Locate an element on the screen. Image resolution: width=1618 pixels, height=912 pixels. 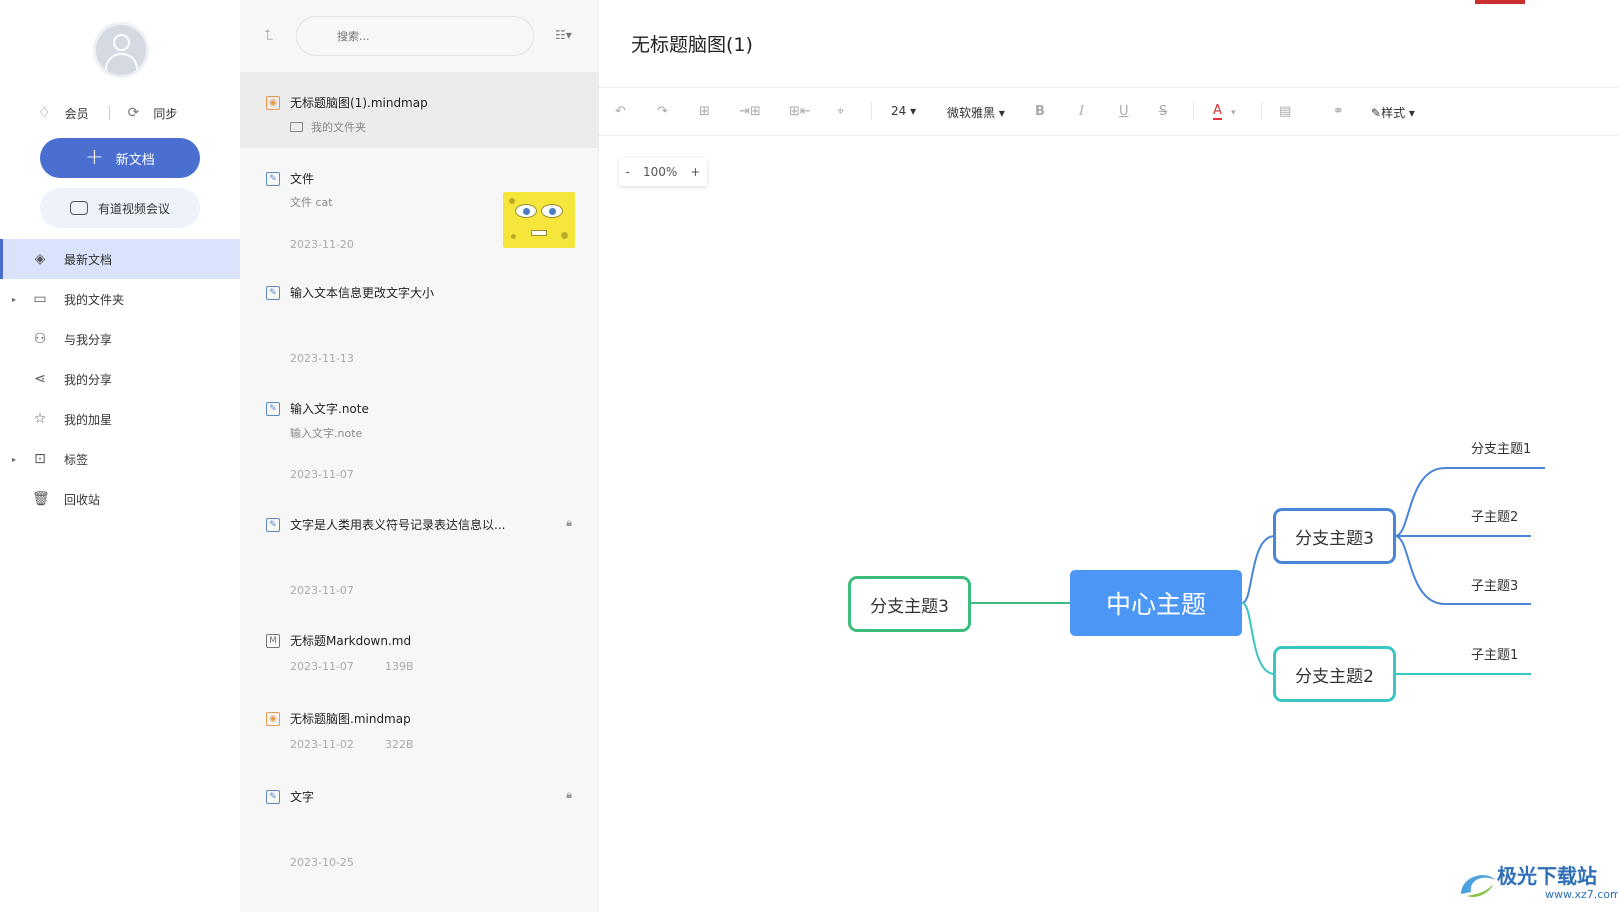
sidebar-item: ▸ ⊡ 标签 is located at coordinates (120, 459).